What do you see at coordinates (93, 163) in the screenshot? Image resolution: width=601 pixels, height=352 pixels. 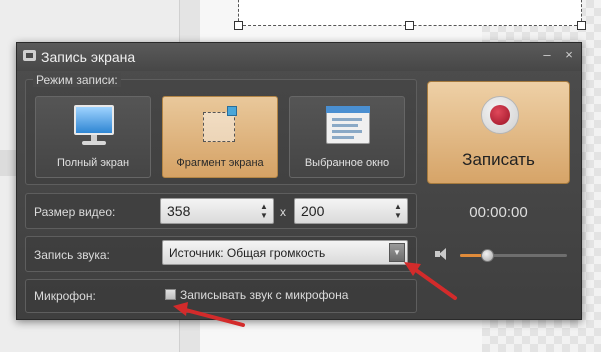 I see `fullscreen-mode-label: Полный экран` at bounding box center [93, 163].